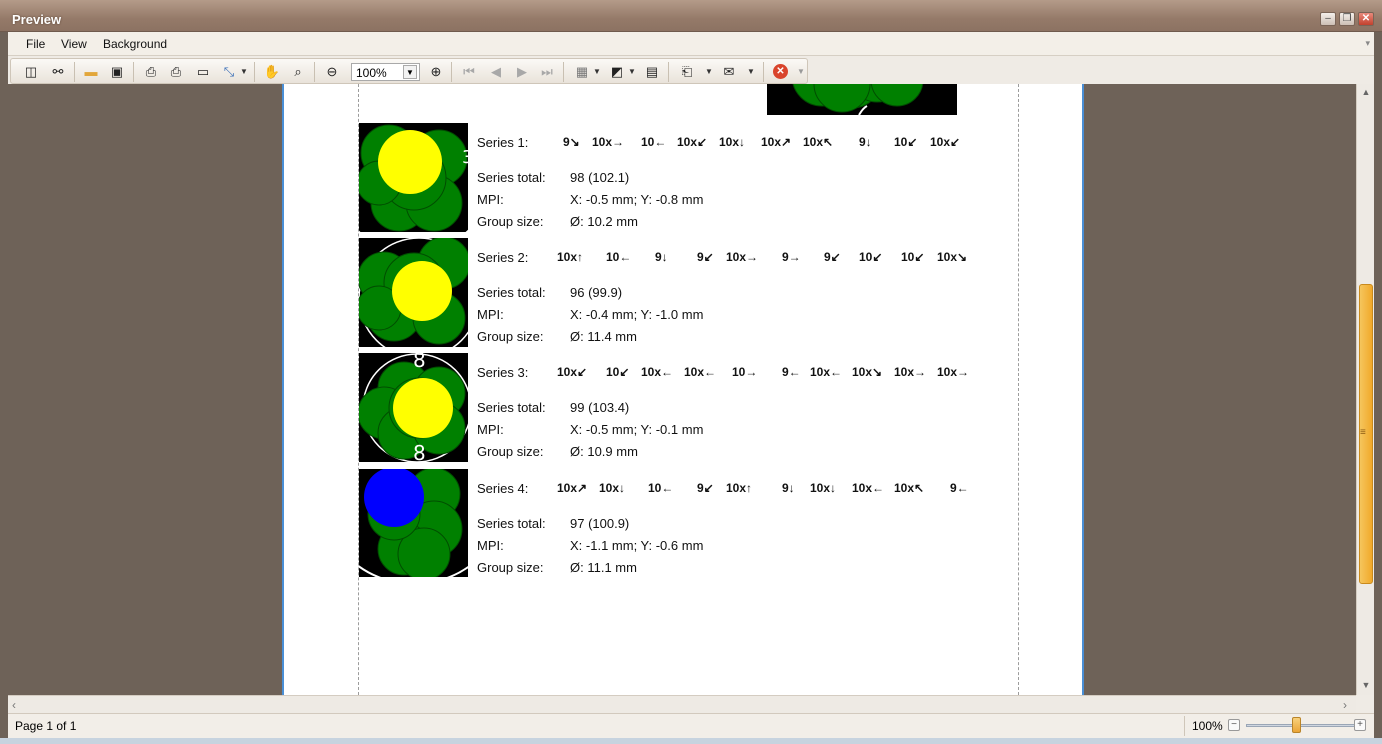 This screenshot has height=744, width=1382. Describe the element at coordinates (1328, 19) in the screenshot. I see `minimize-button: –` at that location.